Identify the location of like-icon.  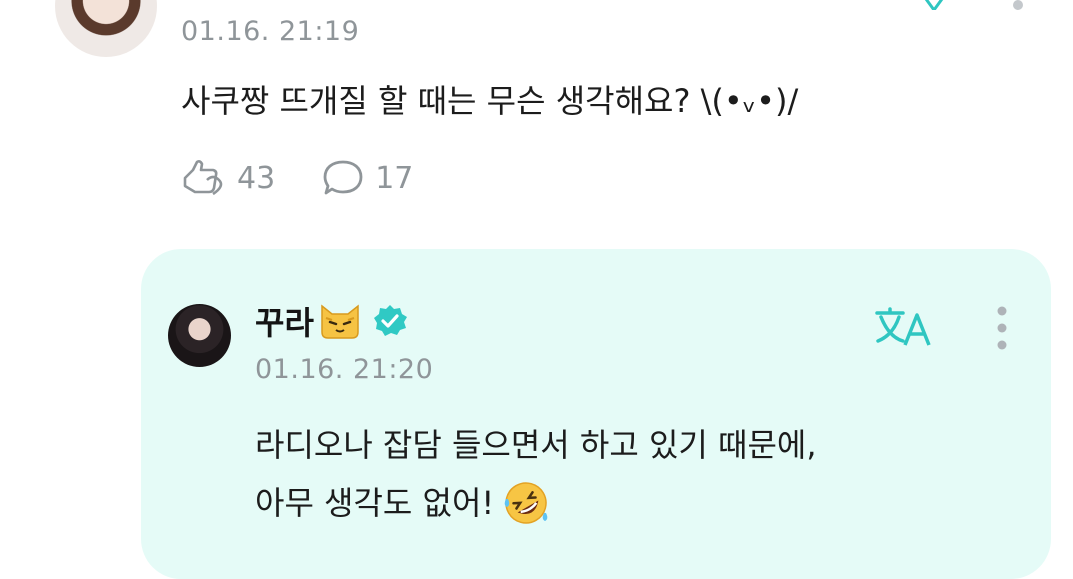
(203, 178).